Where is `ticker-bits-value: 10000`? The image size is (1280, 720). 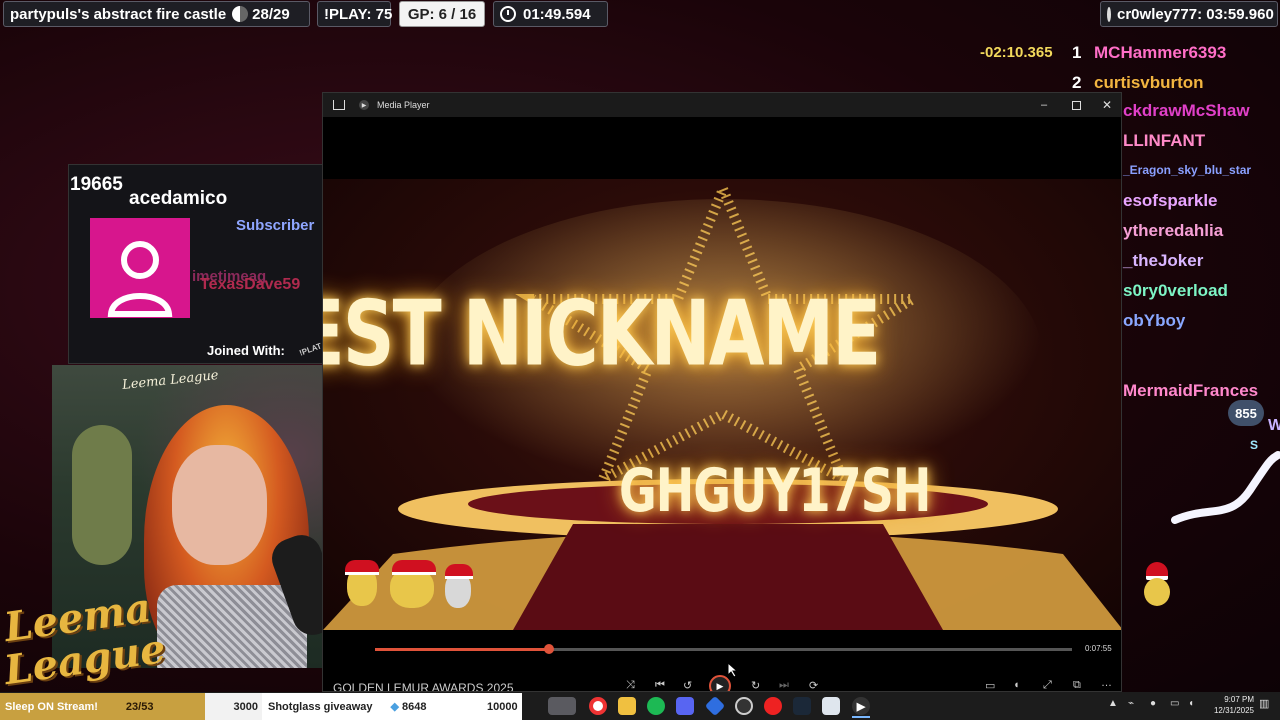 ticker-bits-value: 10000 is located at coordinates (502, 706).